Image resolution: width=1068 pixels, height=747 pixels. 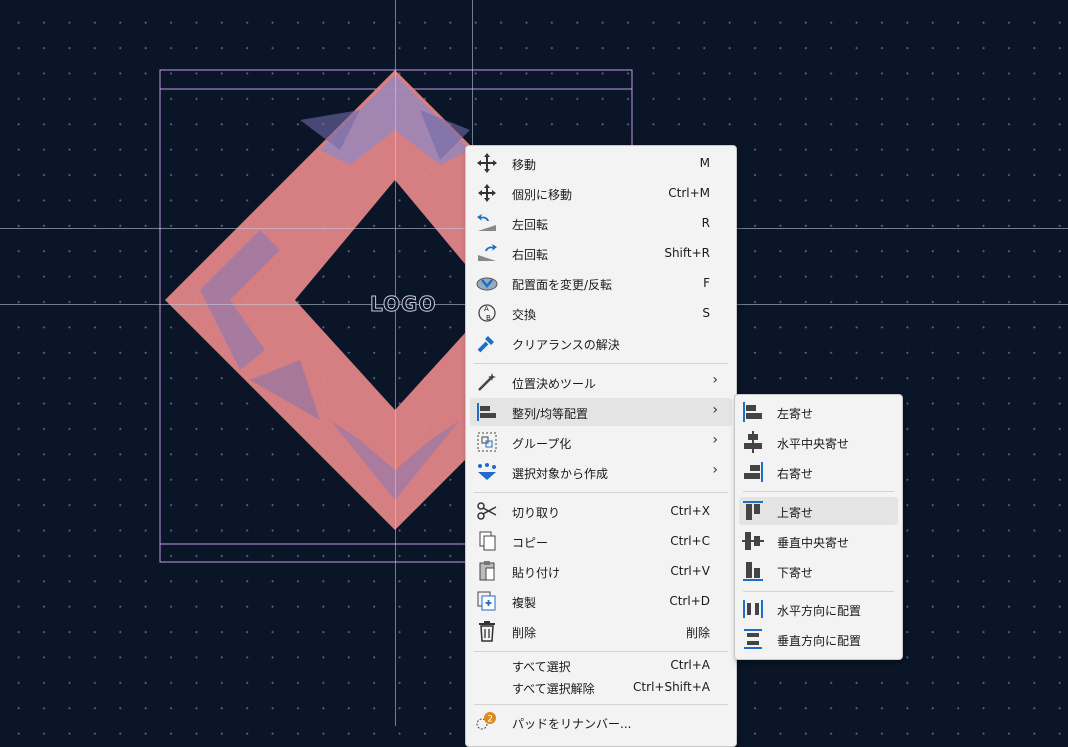 I want to click on move-icon, so click(x=487, y=163).